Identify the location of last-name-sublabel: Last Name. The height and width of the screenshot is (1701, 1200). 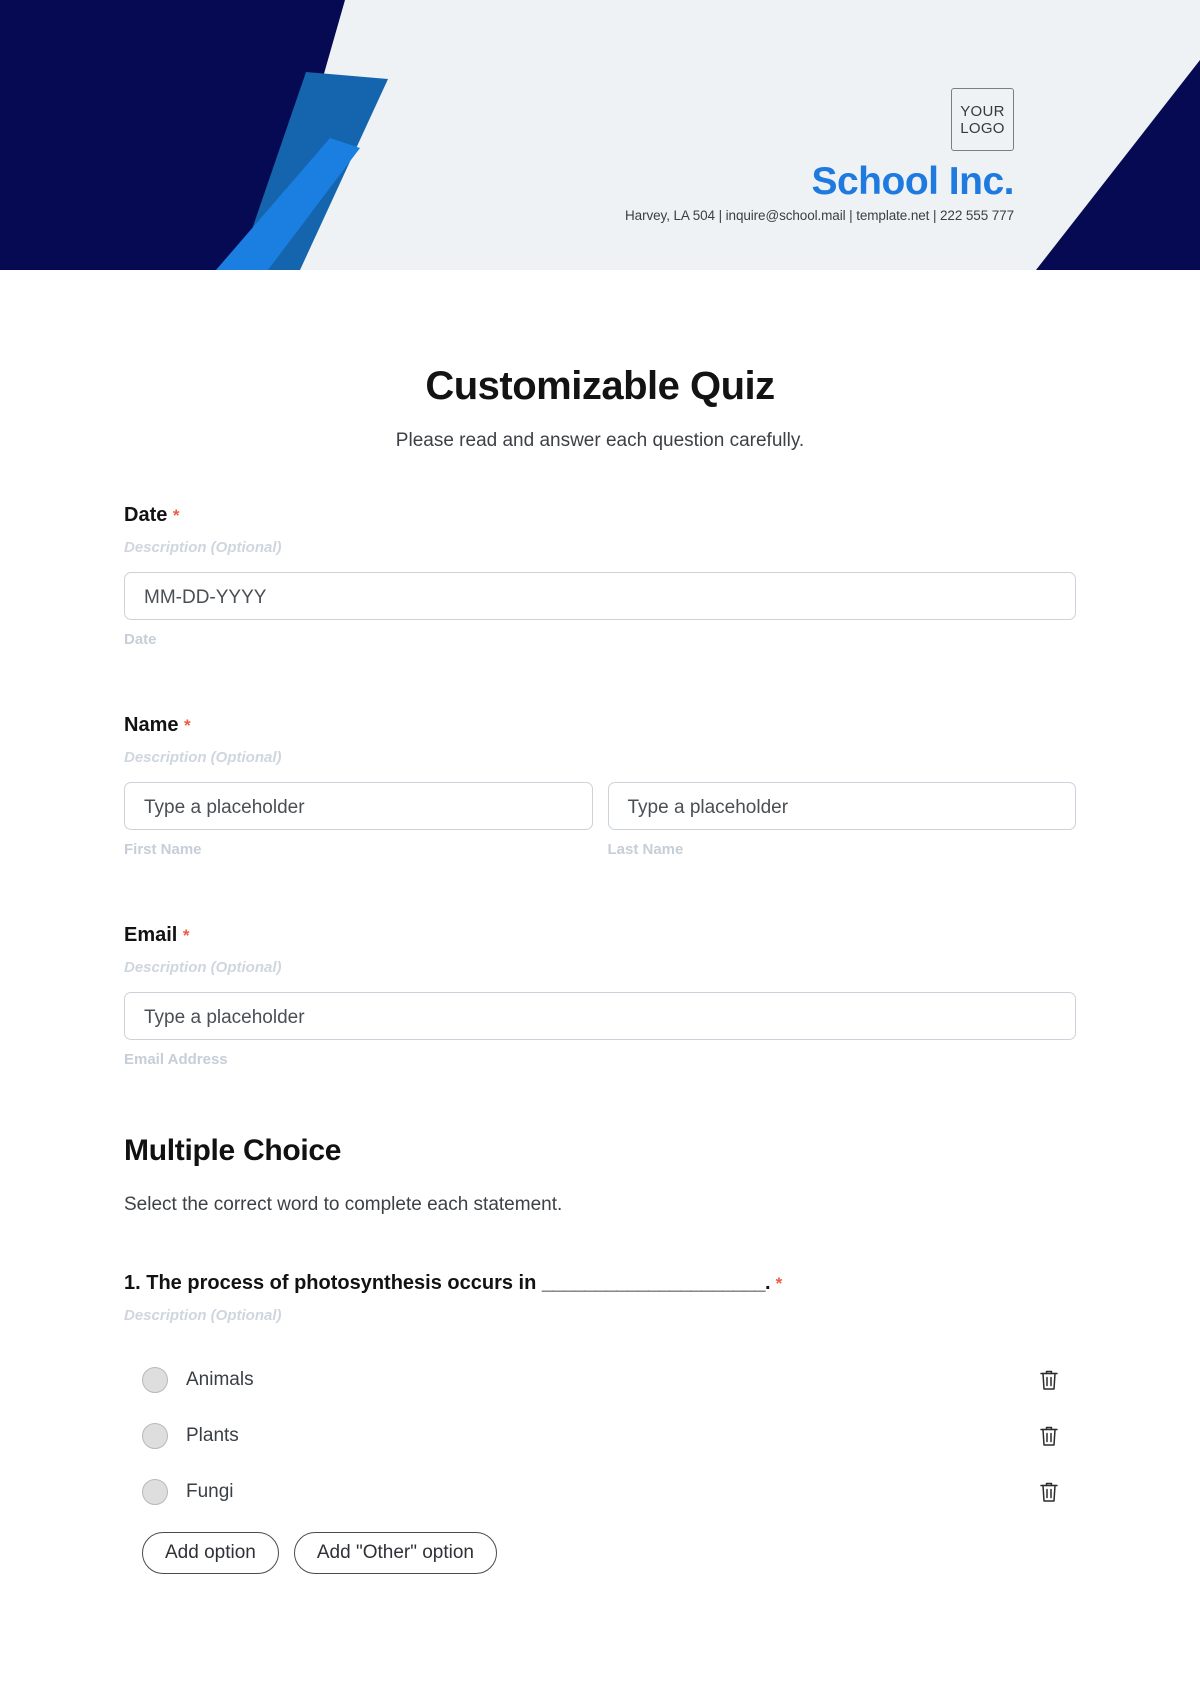
(645, 849).